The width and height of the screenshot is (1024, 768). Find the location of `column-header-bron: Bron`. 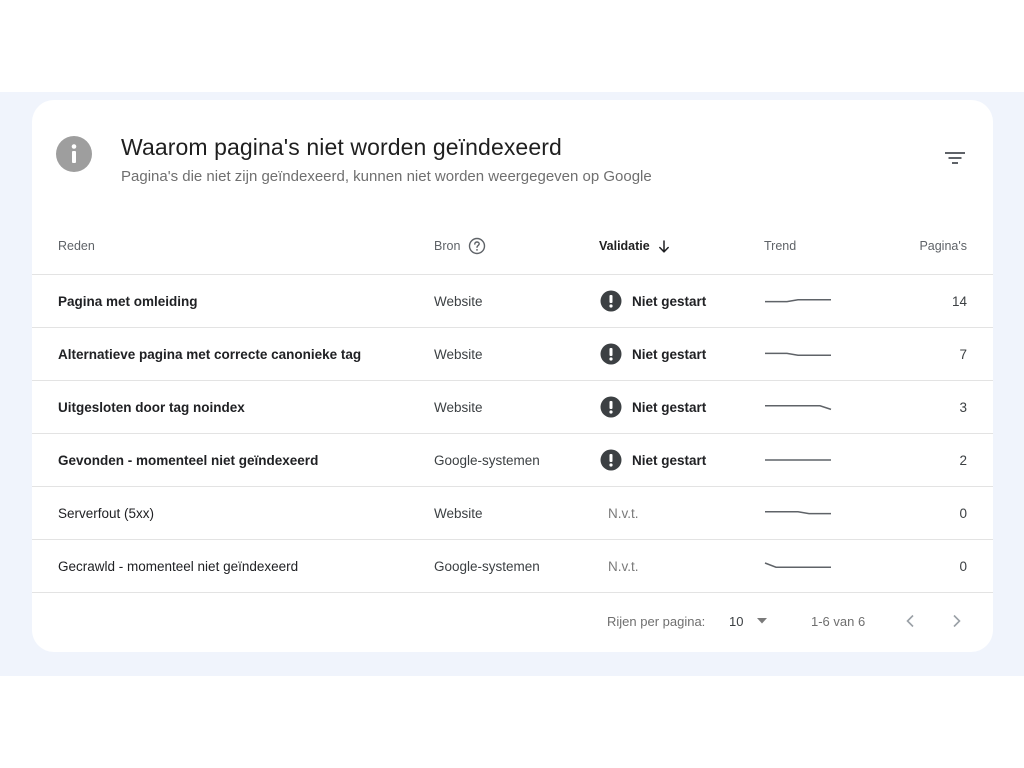

column-header-bron: Bron is located at coordinates (460, 246).